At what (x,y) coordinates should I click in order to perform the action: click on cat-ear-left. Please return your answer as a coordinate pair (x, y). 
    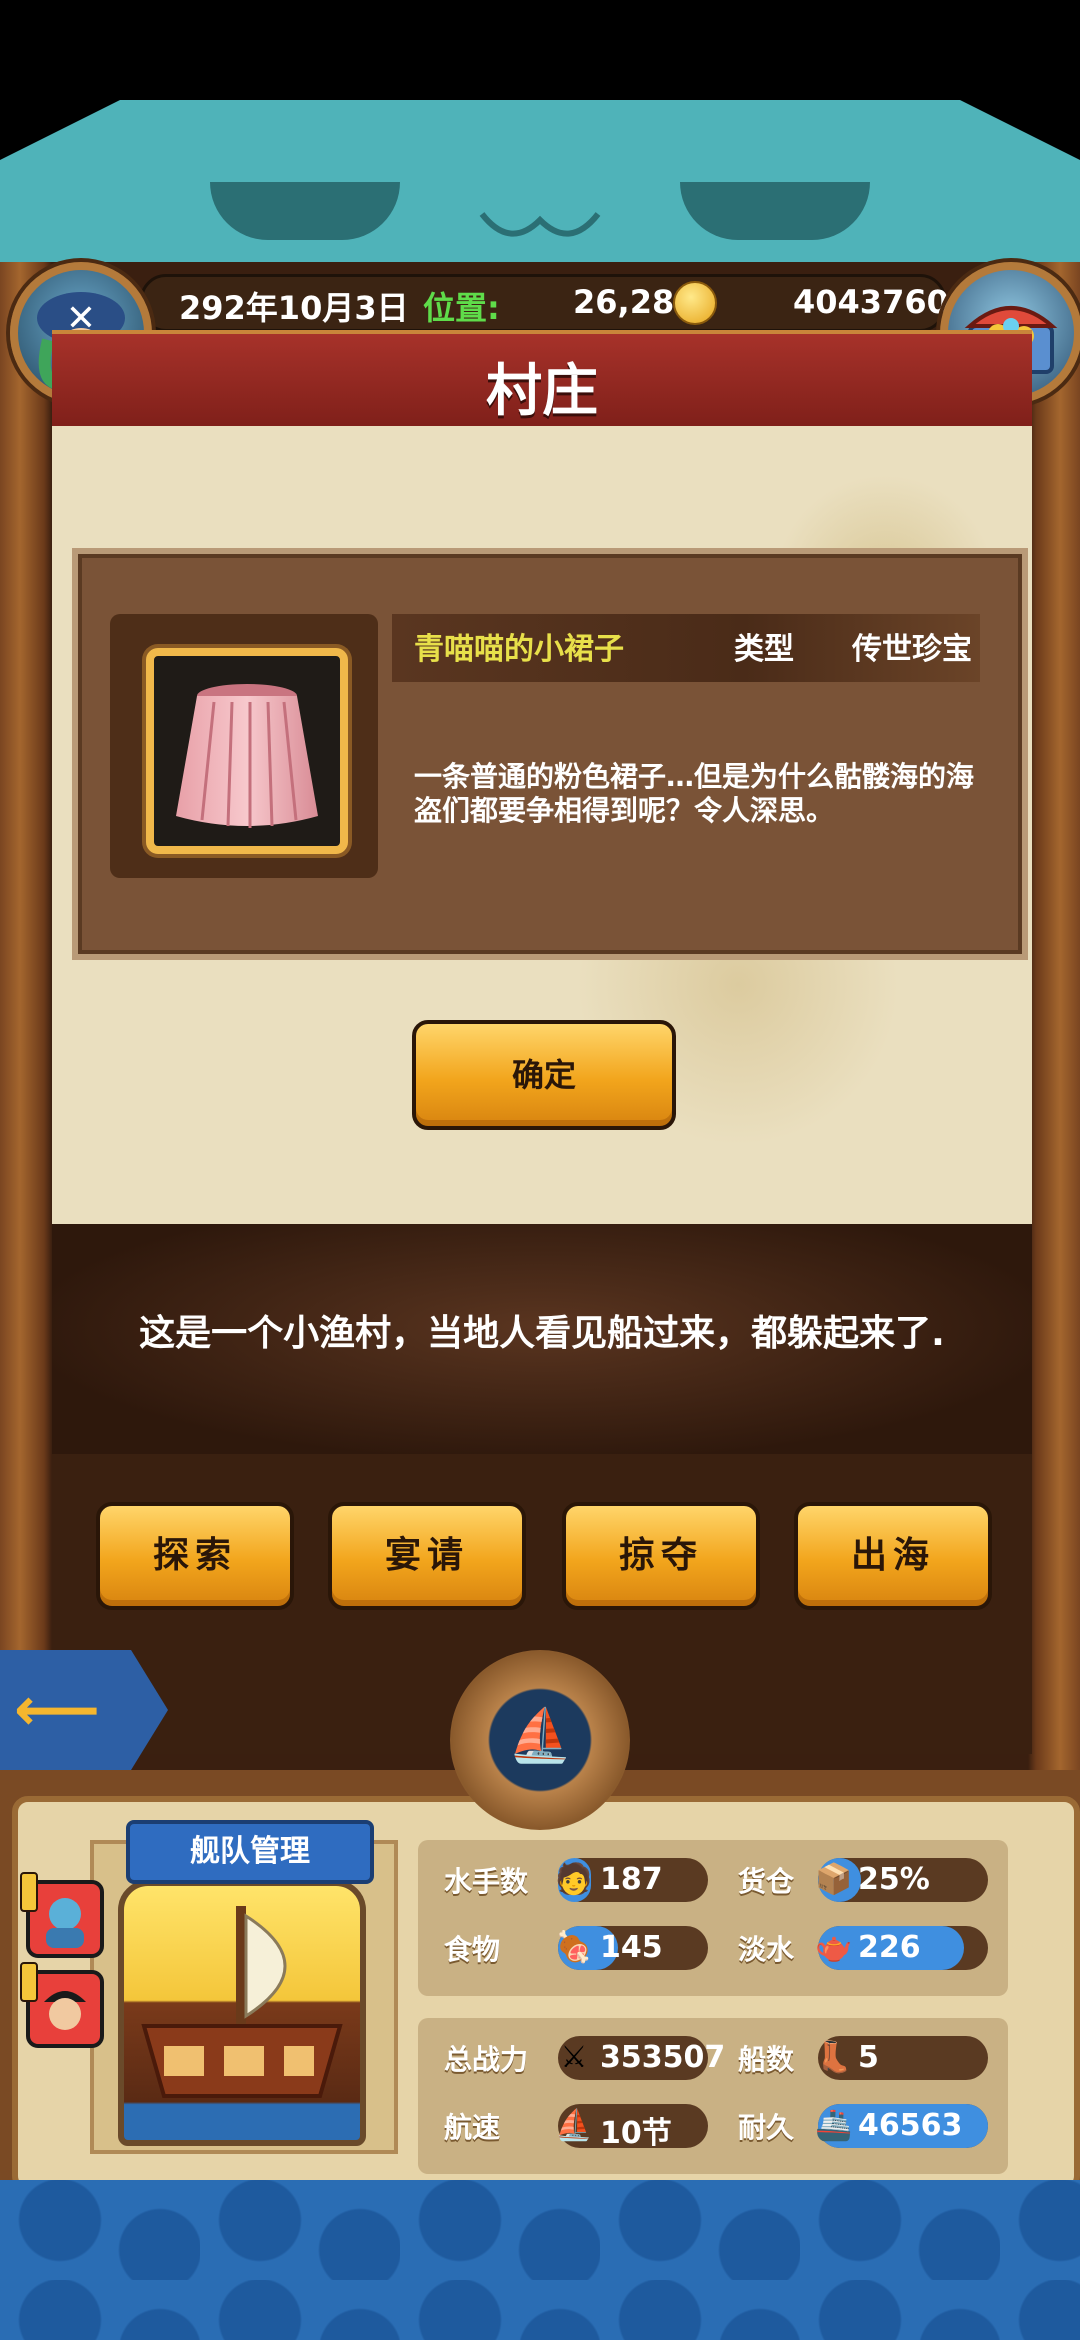
    Looking at the image, I should click on (60, 130).